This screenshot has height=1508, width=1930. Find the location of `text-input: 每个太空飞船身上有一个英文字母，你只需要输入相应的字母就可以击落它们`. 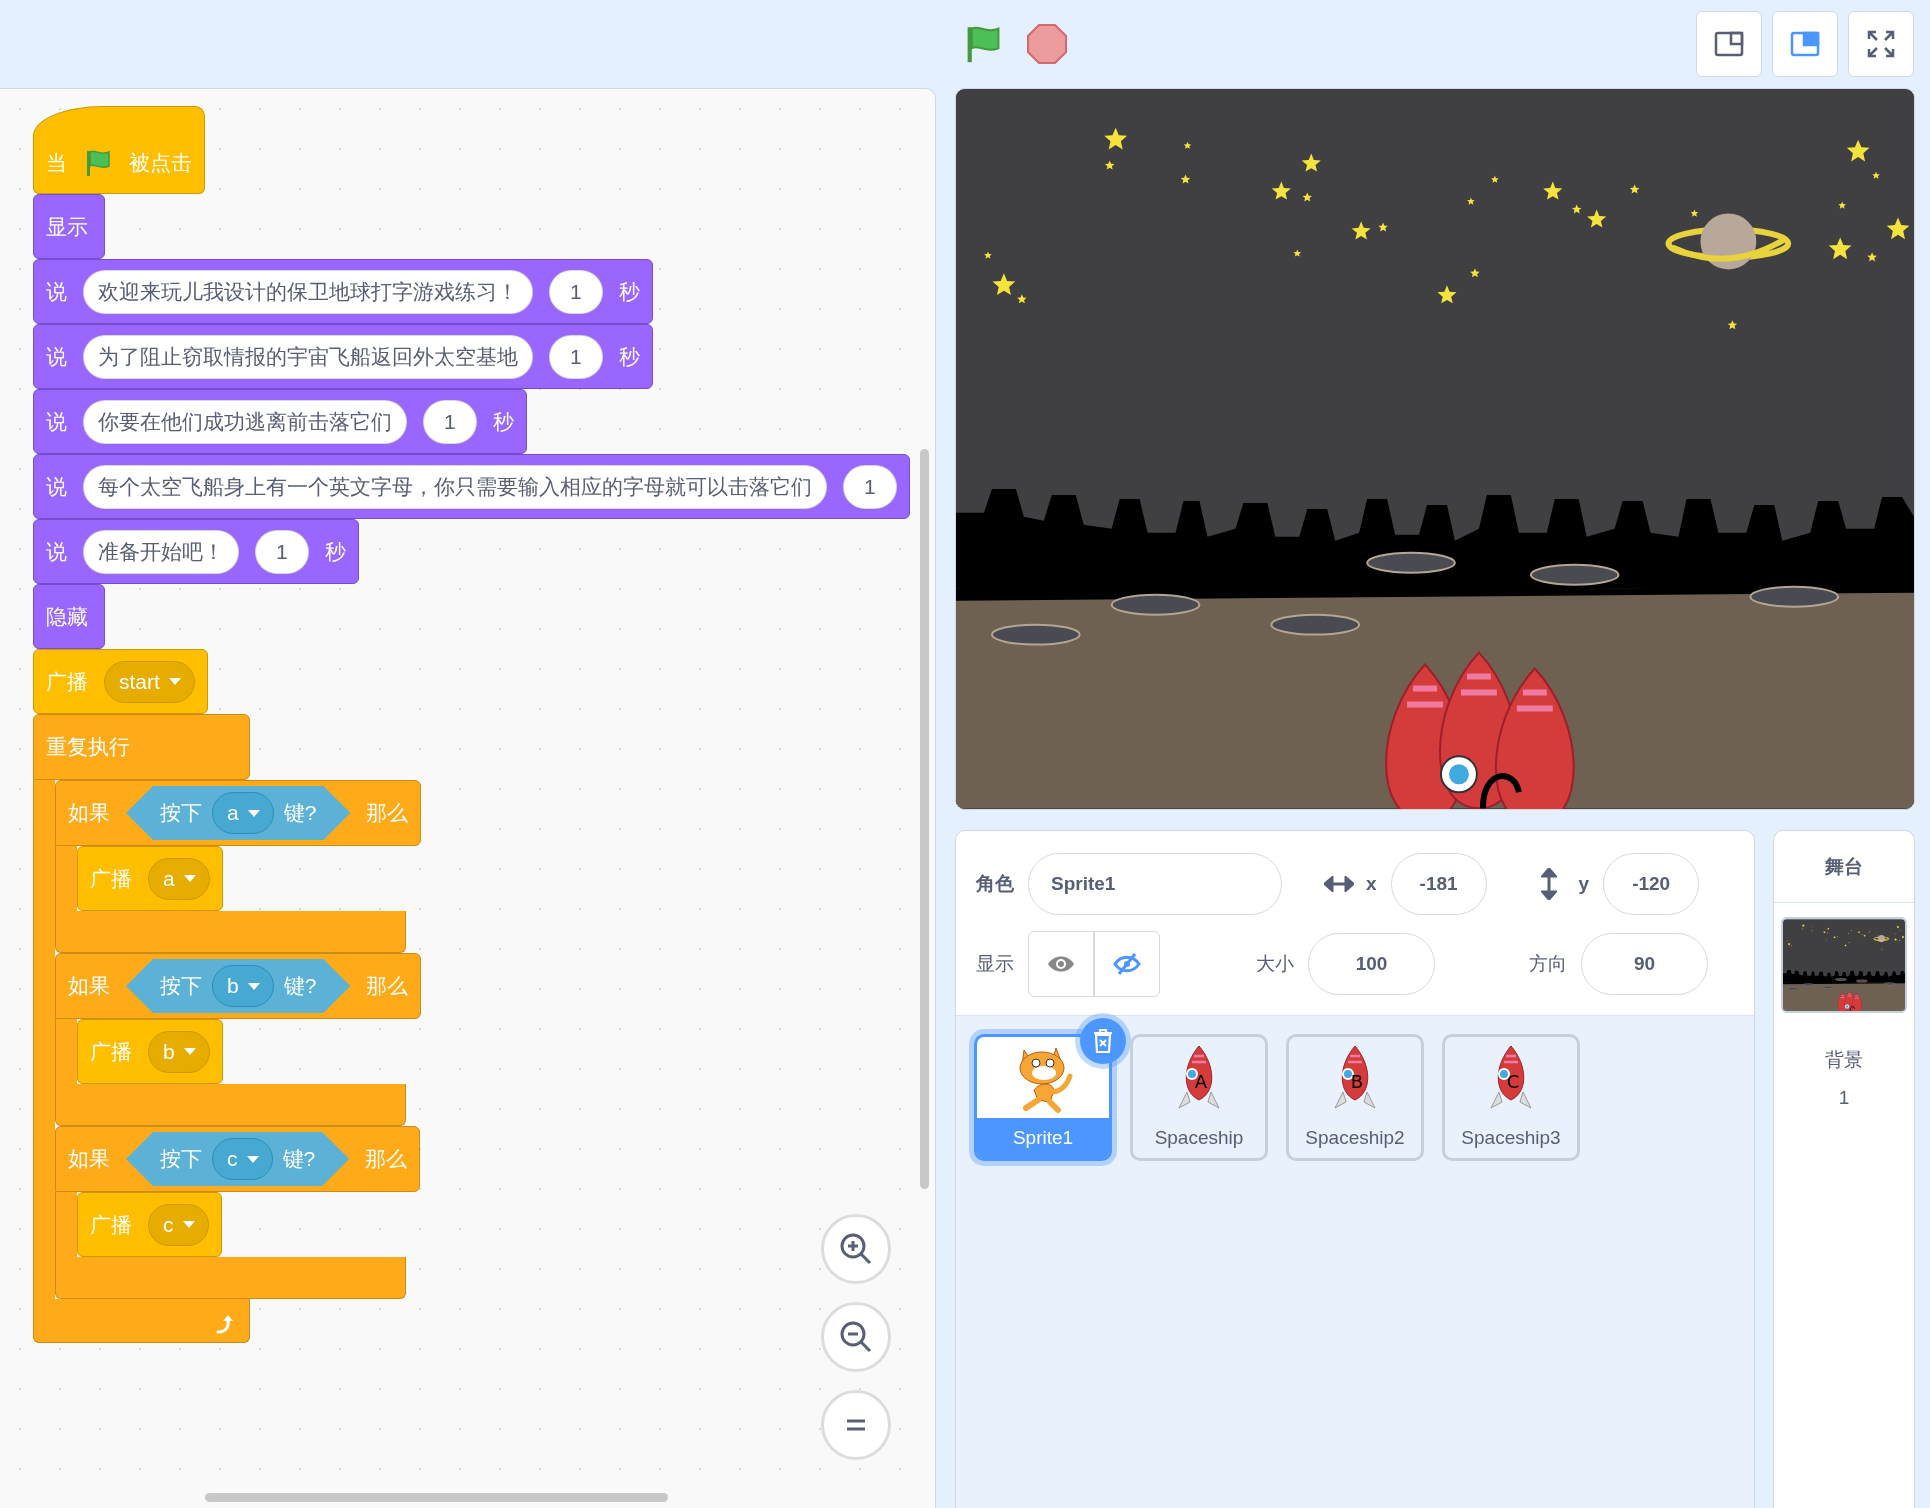

text-input: 每个太空飞船身上有一个英文字母，你只需要输入相应的字母就可以击落它们 is located at coordinates (455, 486).